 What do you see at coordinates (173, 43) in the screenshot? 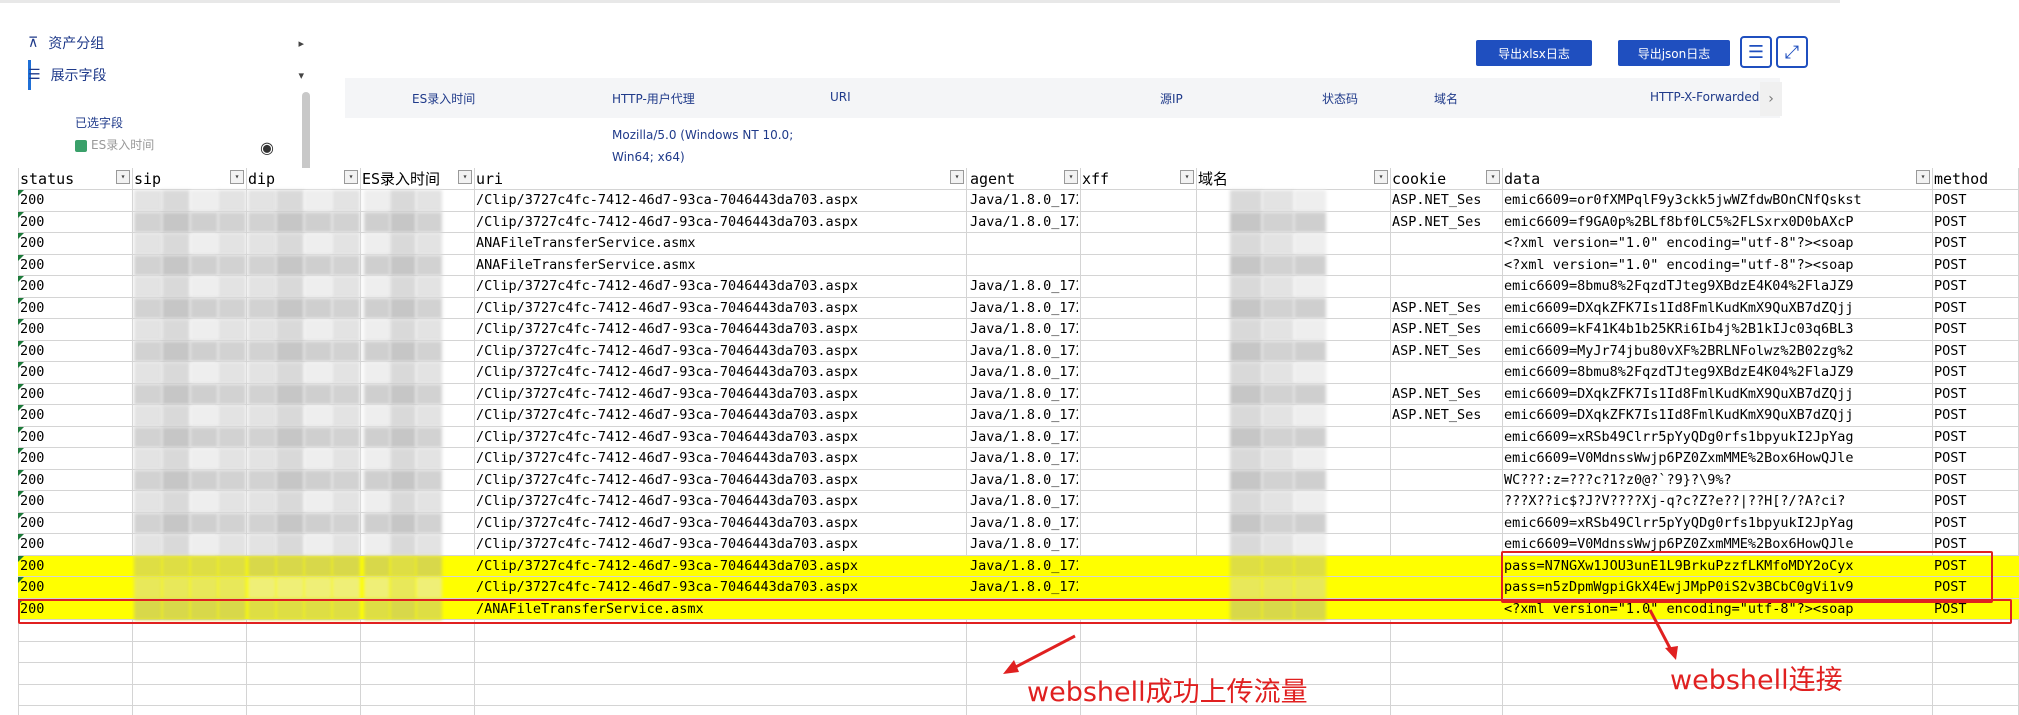
I see `sidebar-item-asset-group: ⊼ 资产分组 ▸` at bounding box center [173, 43].